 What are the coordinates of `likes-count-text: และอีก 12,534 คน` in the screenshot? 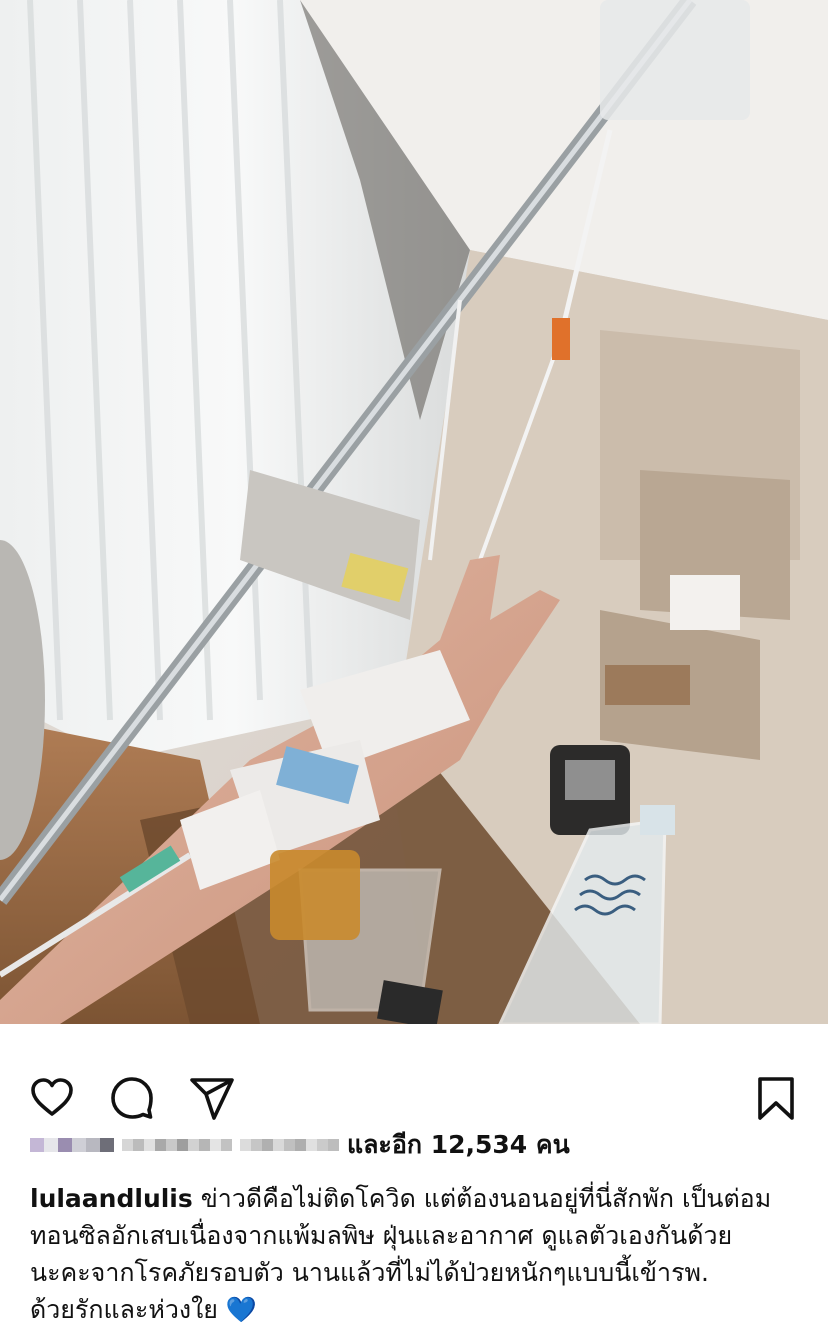 It's located at (458, 1144).